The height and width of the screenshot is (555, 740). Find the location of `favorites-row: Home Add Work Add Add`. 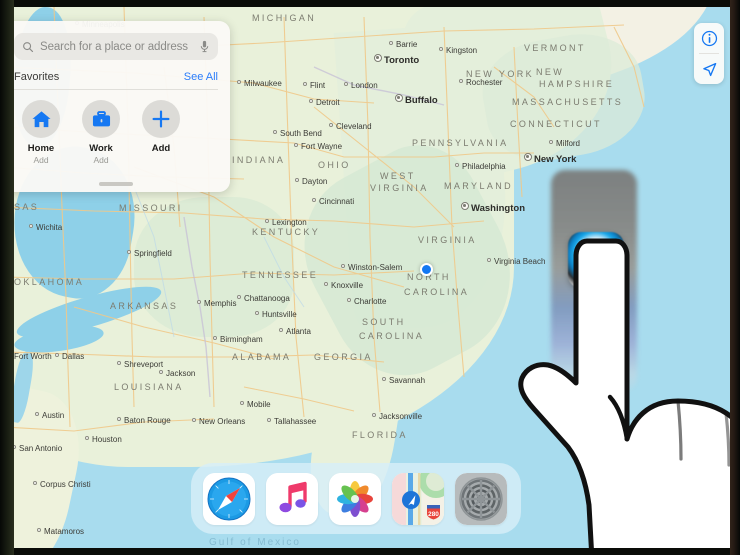

favorites-row: Home Add Work Add Add is located at coordinates (116, 127).